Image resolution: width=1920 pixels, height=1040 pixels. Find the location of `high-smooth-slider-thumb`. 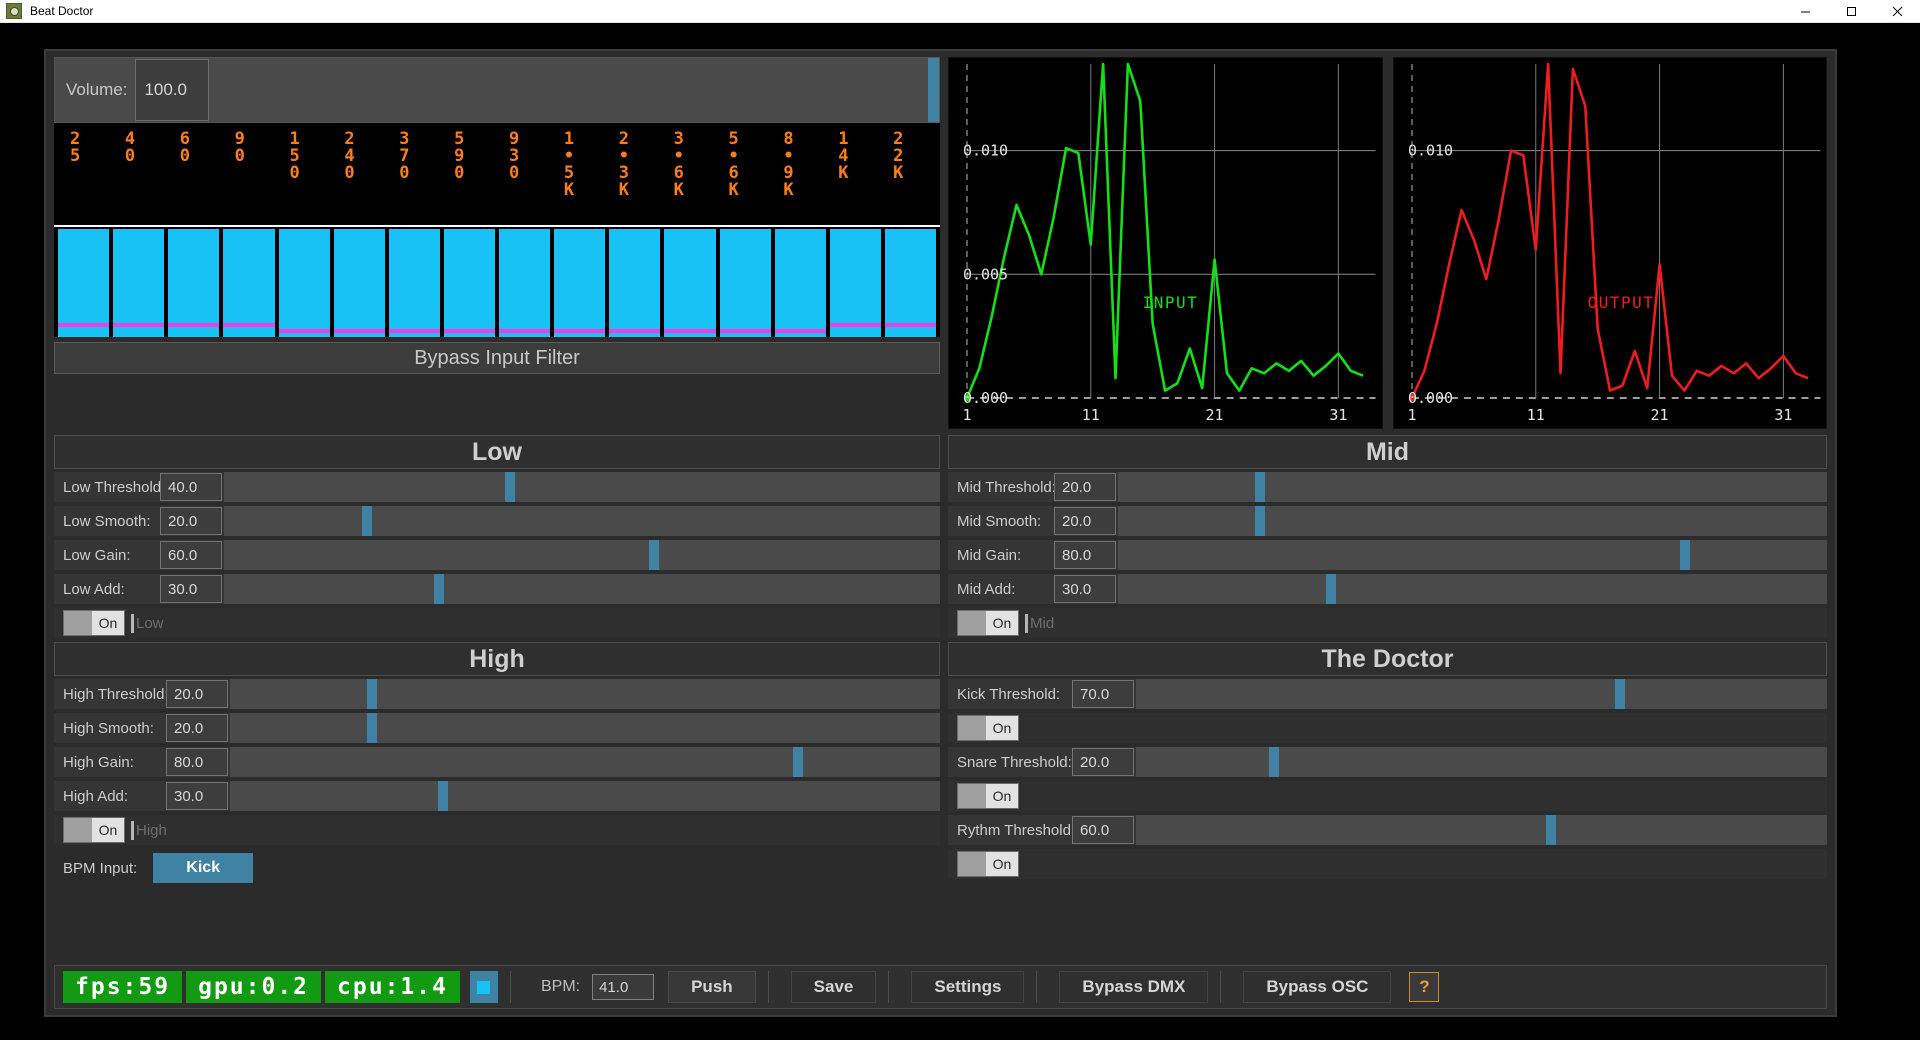

high-smooth-slider-thumb is located at coordinates (372, 728).